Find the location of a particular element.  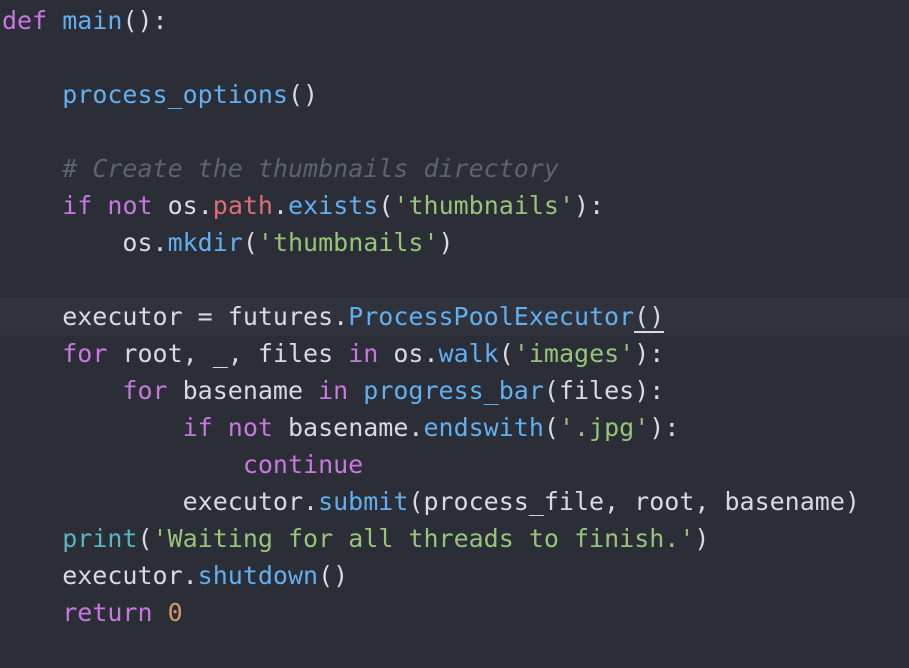

code-line-text: if not os.path.exists('thumbnails'): is located at coordinates (303, 205).